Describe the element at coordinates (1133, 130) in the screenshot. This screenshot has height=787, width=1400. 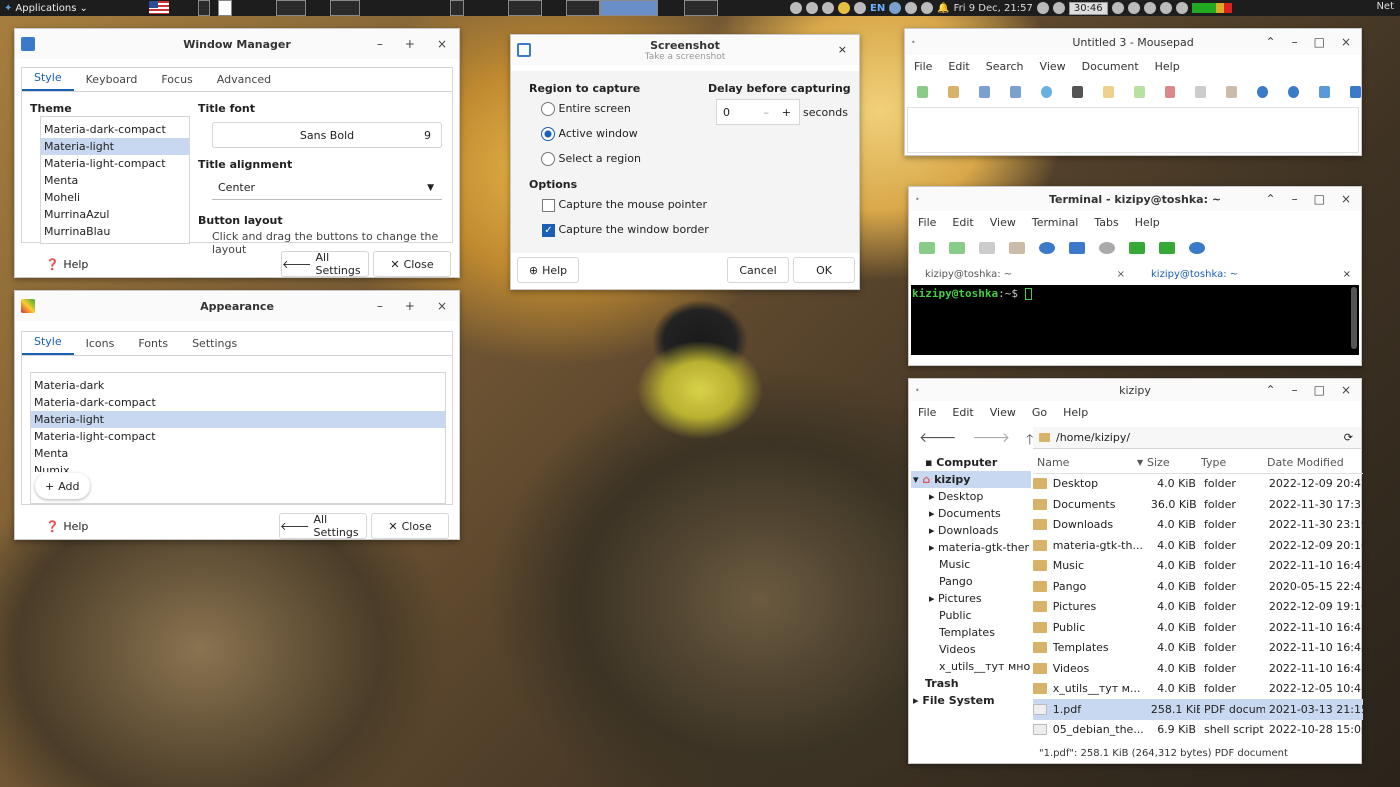
I see `text-editor-area` at that location.